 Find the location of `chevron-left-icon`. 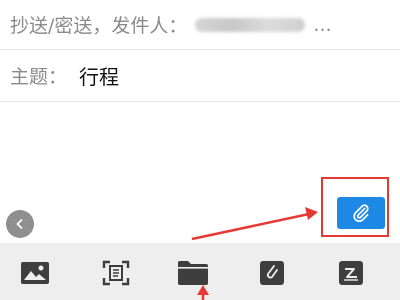

chevron-left-icon is located at coordinates (19, 224).